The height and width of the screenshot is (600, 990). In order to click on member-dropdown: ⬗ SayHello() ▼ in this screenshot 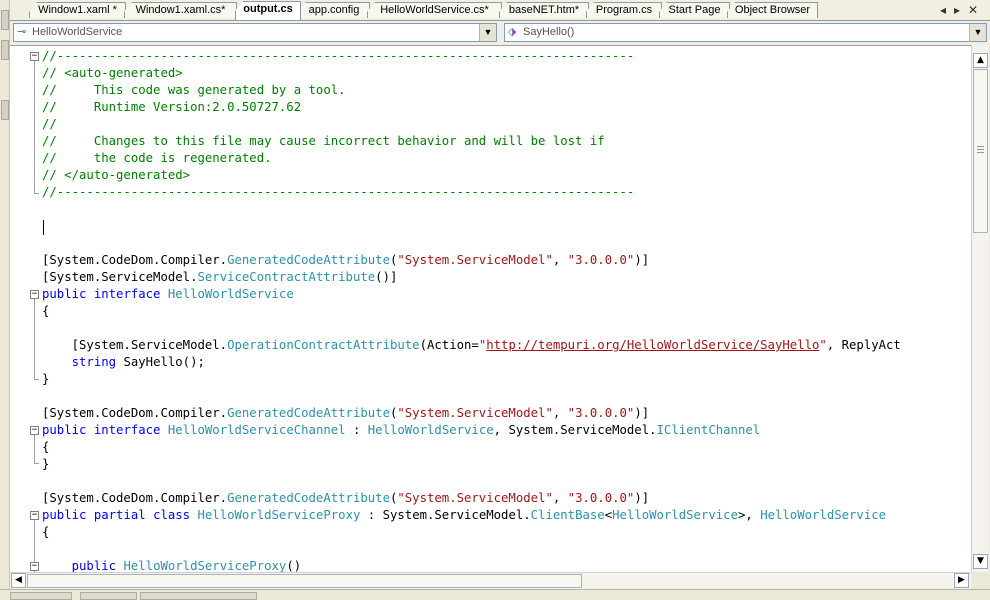, I will do `click(745, 32)`.